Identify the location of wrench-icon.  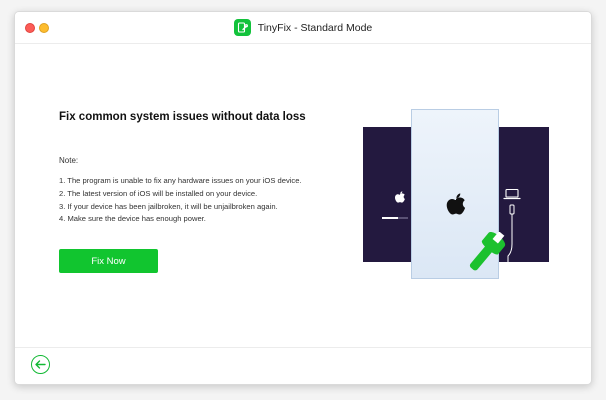
(486, 255).